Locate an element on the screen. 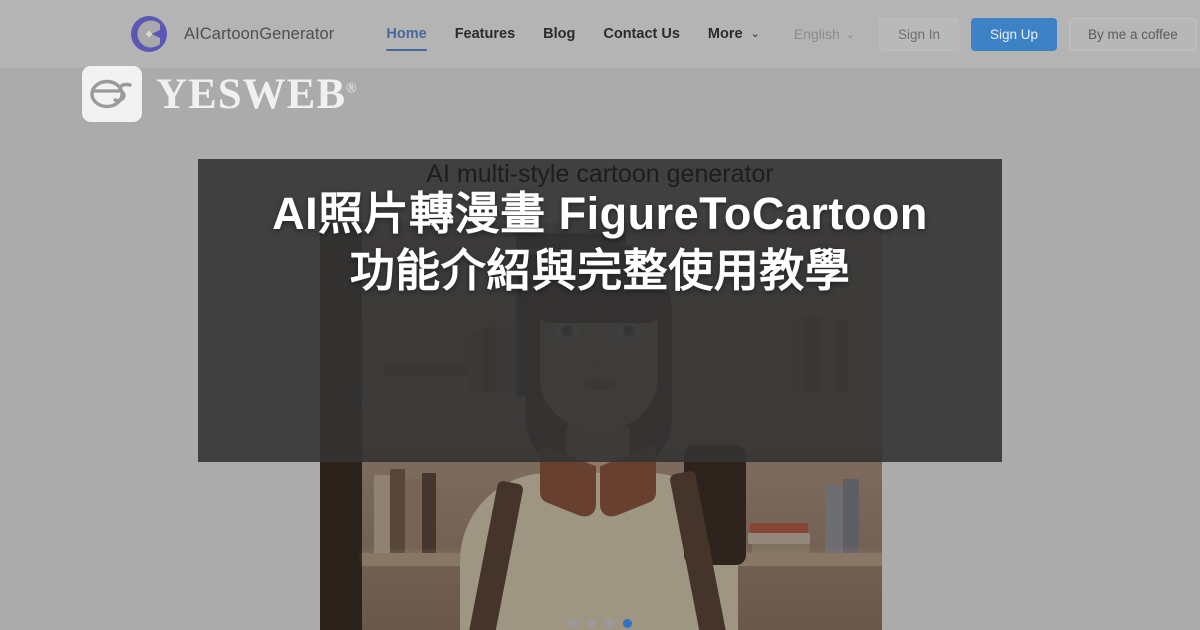 This screenshot has width=1200, height=630. sign-up-button: Sign Up is located at coordinates (1014, 34).